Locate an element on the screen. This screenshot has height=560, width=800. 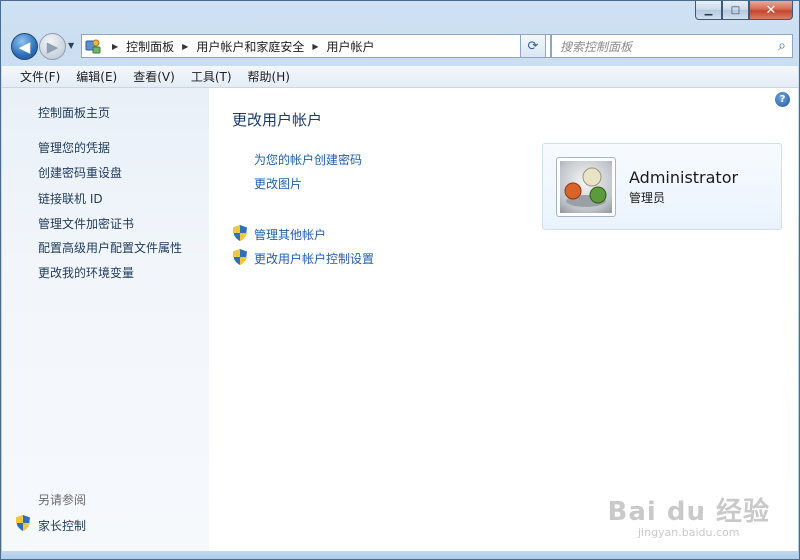
back-button: ◀ is located at coordinates (24, 46).